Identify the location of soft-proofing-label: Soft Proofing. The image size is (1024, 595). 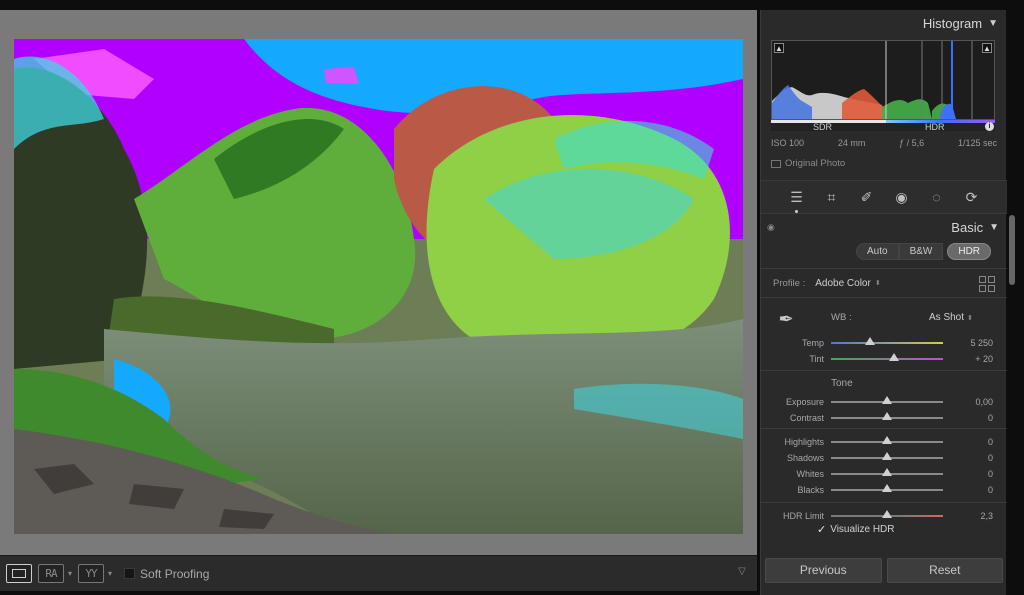
(175, 573).